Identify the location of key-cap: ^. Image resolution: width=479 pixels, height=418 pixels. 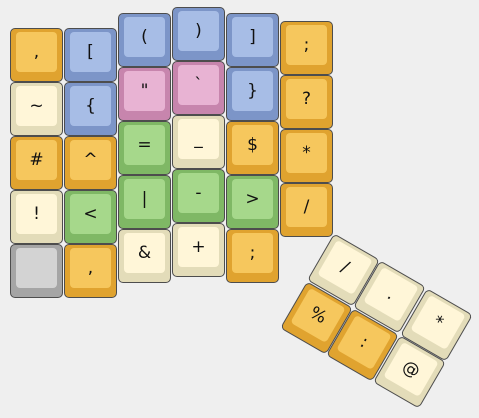
(90, 160).